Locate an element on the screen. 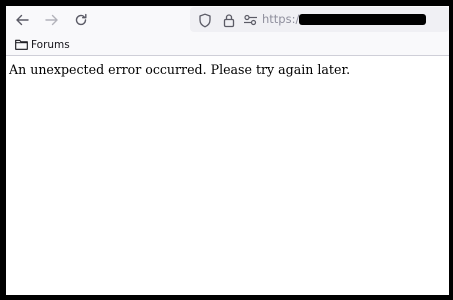  forward-button is located at coordinates (52, 20).